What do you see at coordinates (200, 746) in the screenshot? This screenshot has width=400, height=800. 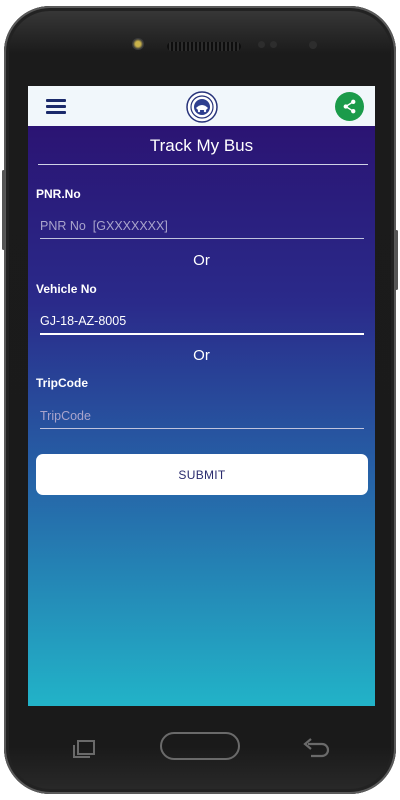 I see `home-button` at bounding box center [200, 746].